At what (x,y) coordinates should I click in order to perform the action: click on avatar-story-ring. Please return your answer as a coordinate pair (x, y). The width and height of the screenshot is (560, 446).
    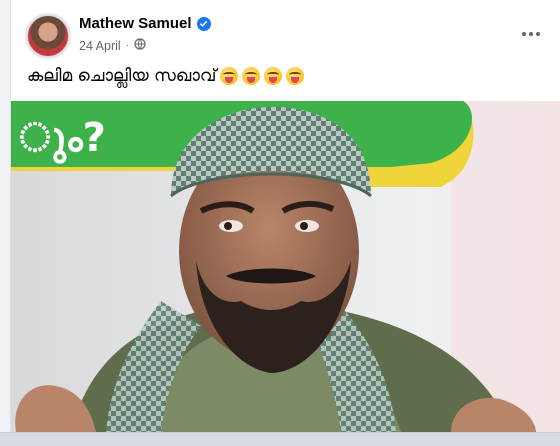
    Looking at the image, I should click on (48, 36).